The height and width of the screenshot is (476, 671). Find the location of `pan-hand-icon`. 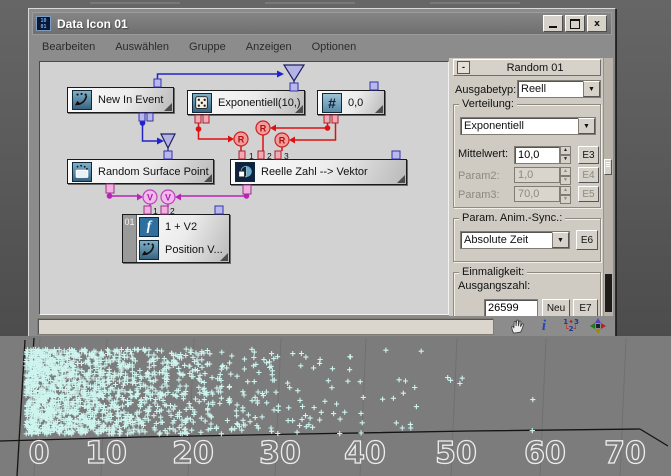

pan-hand-icon is located at coordinates (517, 326).